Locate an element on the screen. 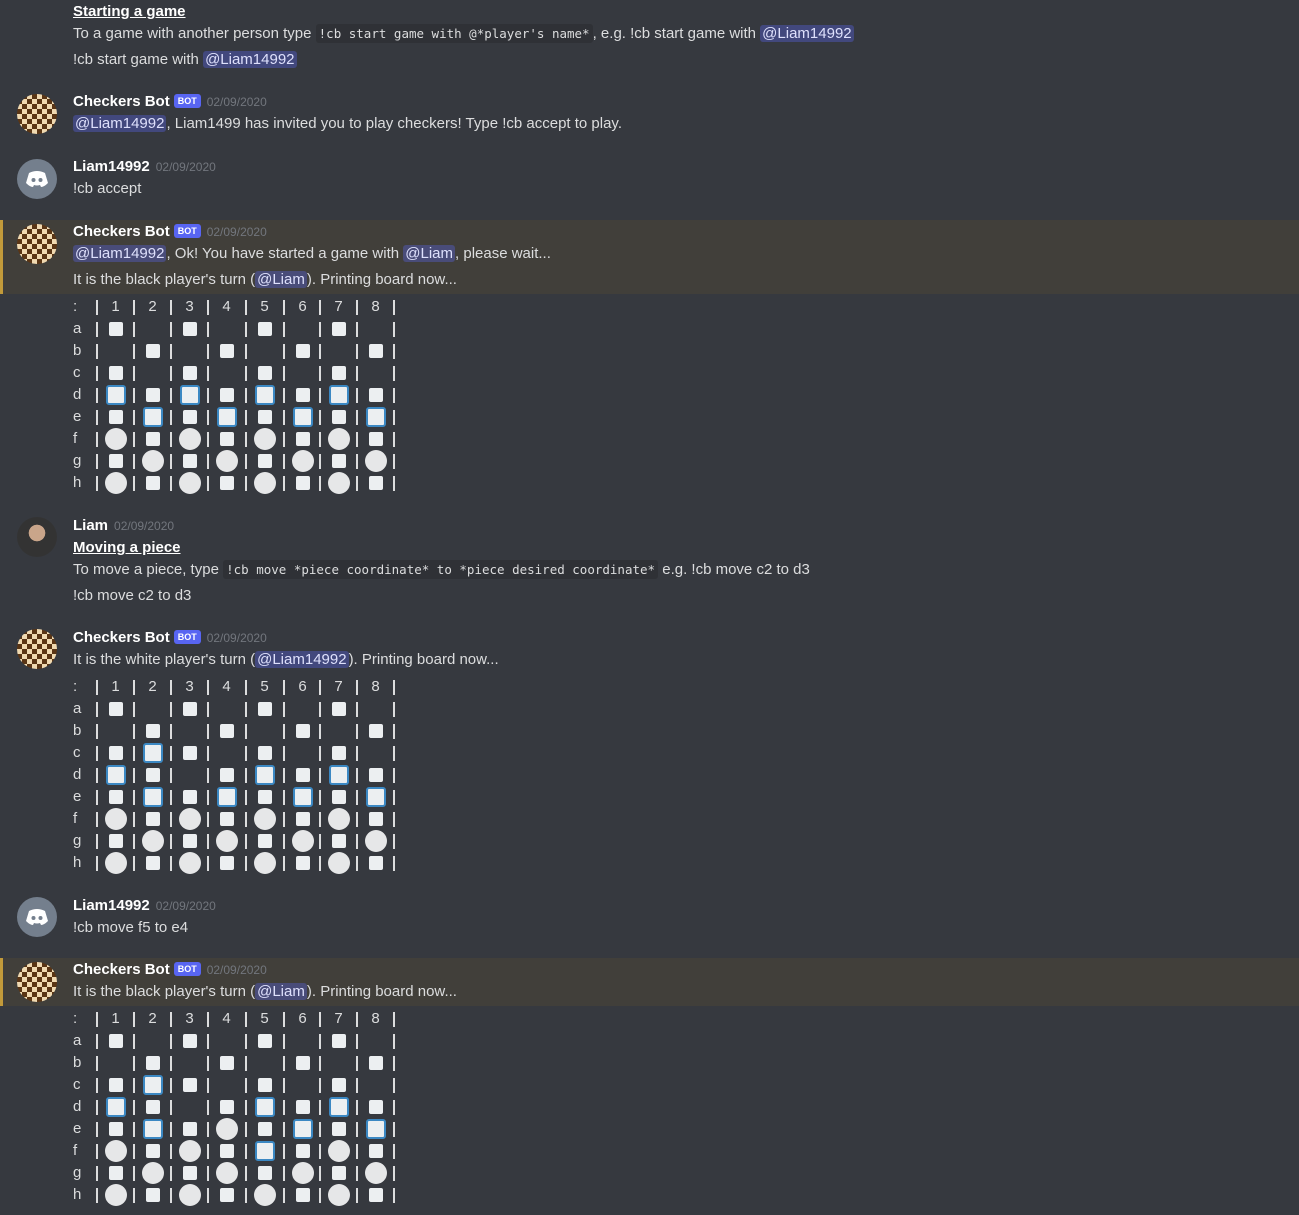 The image size is (1299, 1215). board-row: g is located at coordinates (243, 1173).